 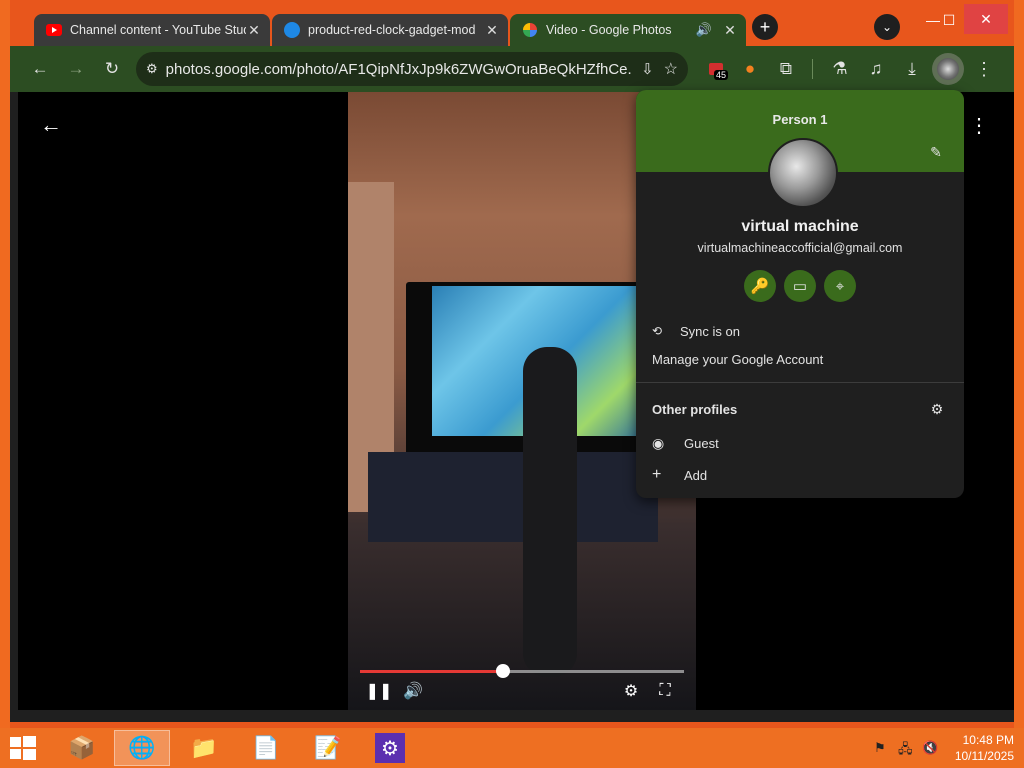 What do you see at coordinates (657, 331) in the screenshot?
I see `sync-icon: ⟲` at bounding box center [657, 331].